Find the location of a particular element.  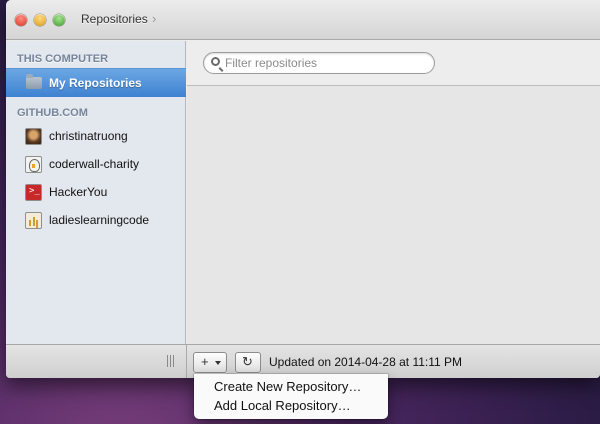

sidebar-item-label: My Repositories is located at coordinates (95, 83).